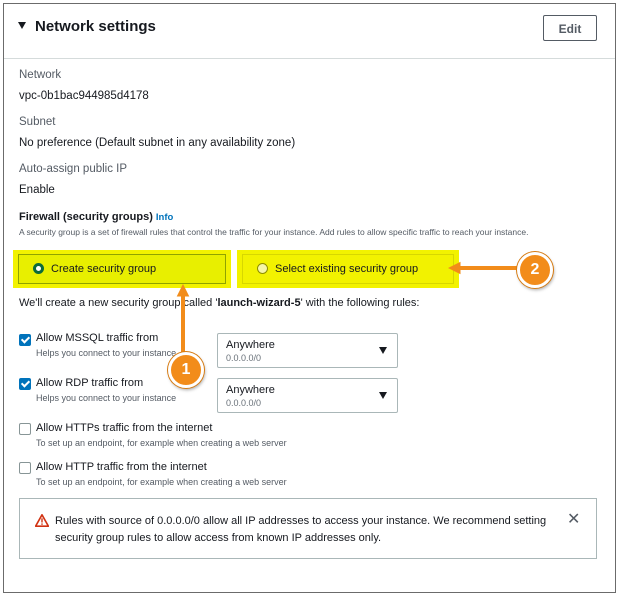 This screenshot has height=599, width=623. What do you see at coordinates (42, 520) in the screenshot?
I see `warning-icon` at bounding box center [42, 520].